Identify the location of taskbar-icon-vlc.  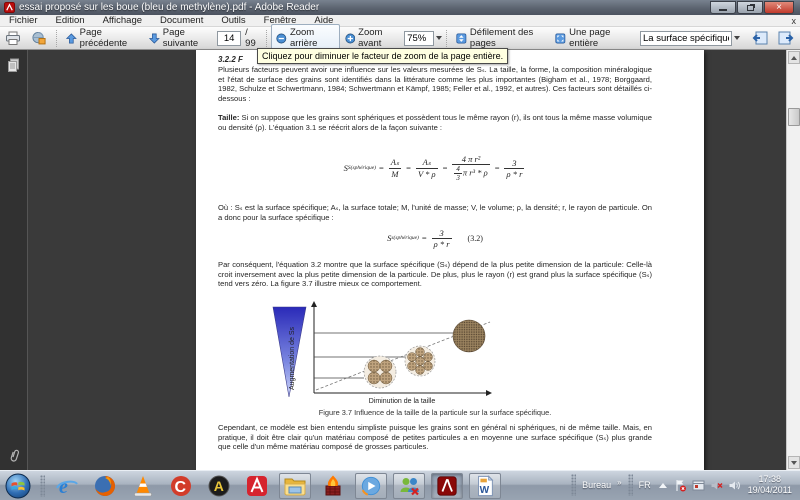
(143, 486).